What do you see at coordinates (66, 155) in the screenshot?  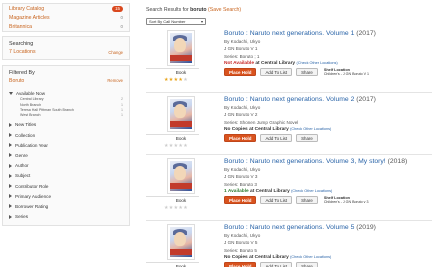 I see `facet-genre: Genre` at bounding box center [66, 155].